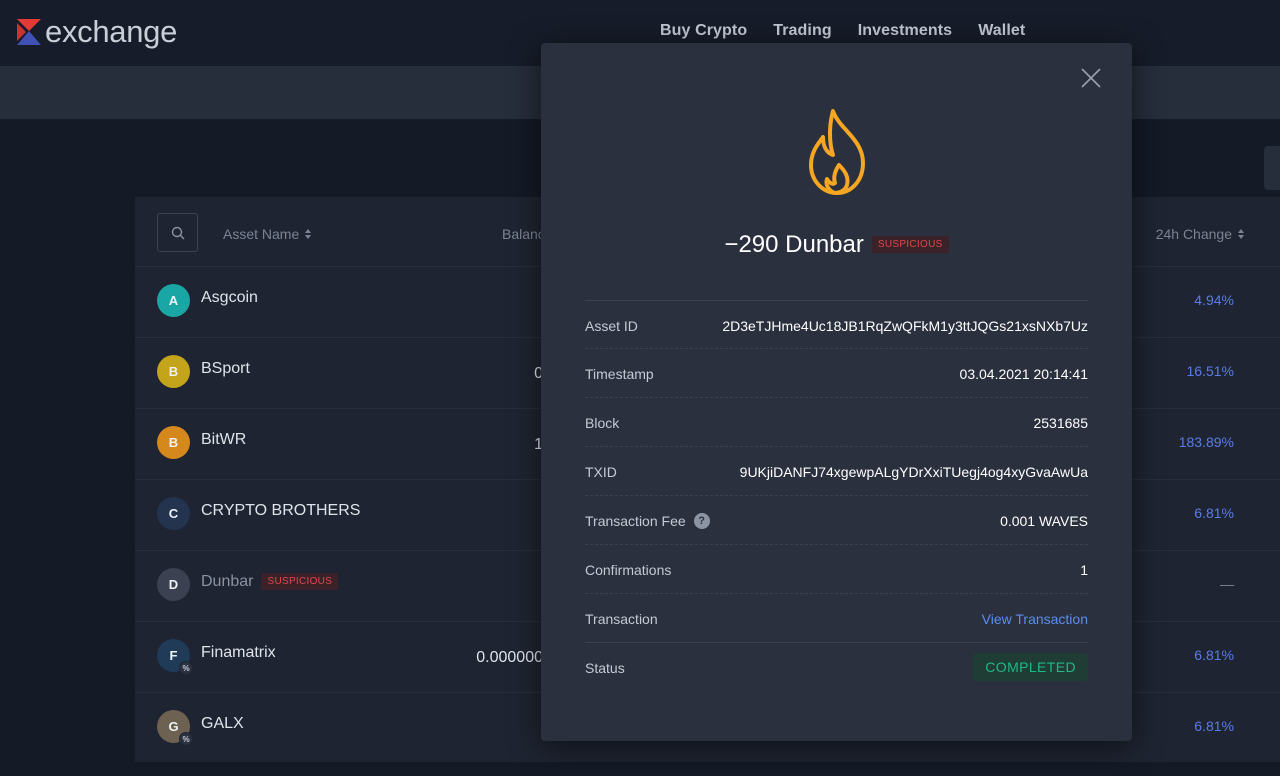 The height and width of the screenshot is (776, 1280). What do you see at coordinates (1210, 371) in the screenshot?
I see `asset-change: 16.51%` at bounding box center [1210, 371].